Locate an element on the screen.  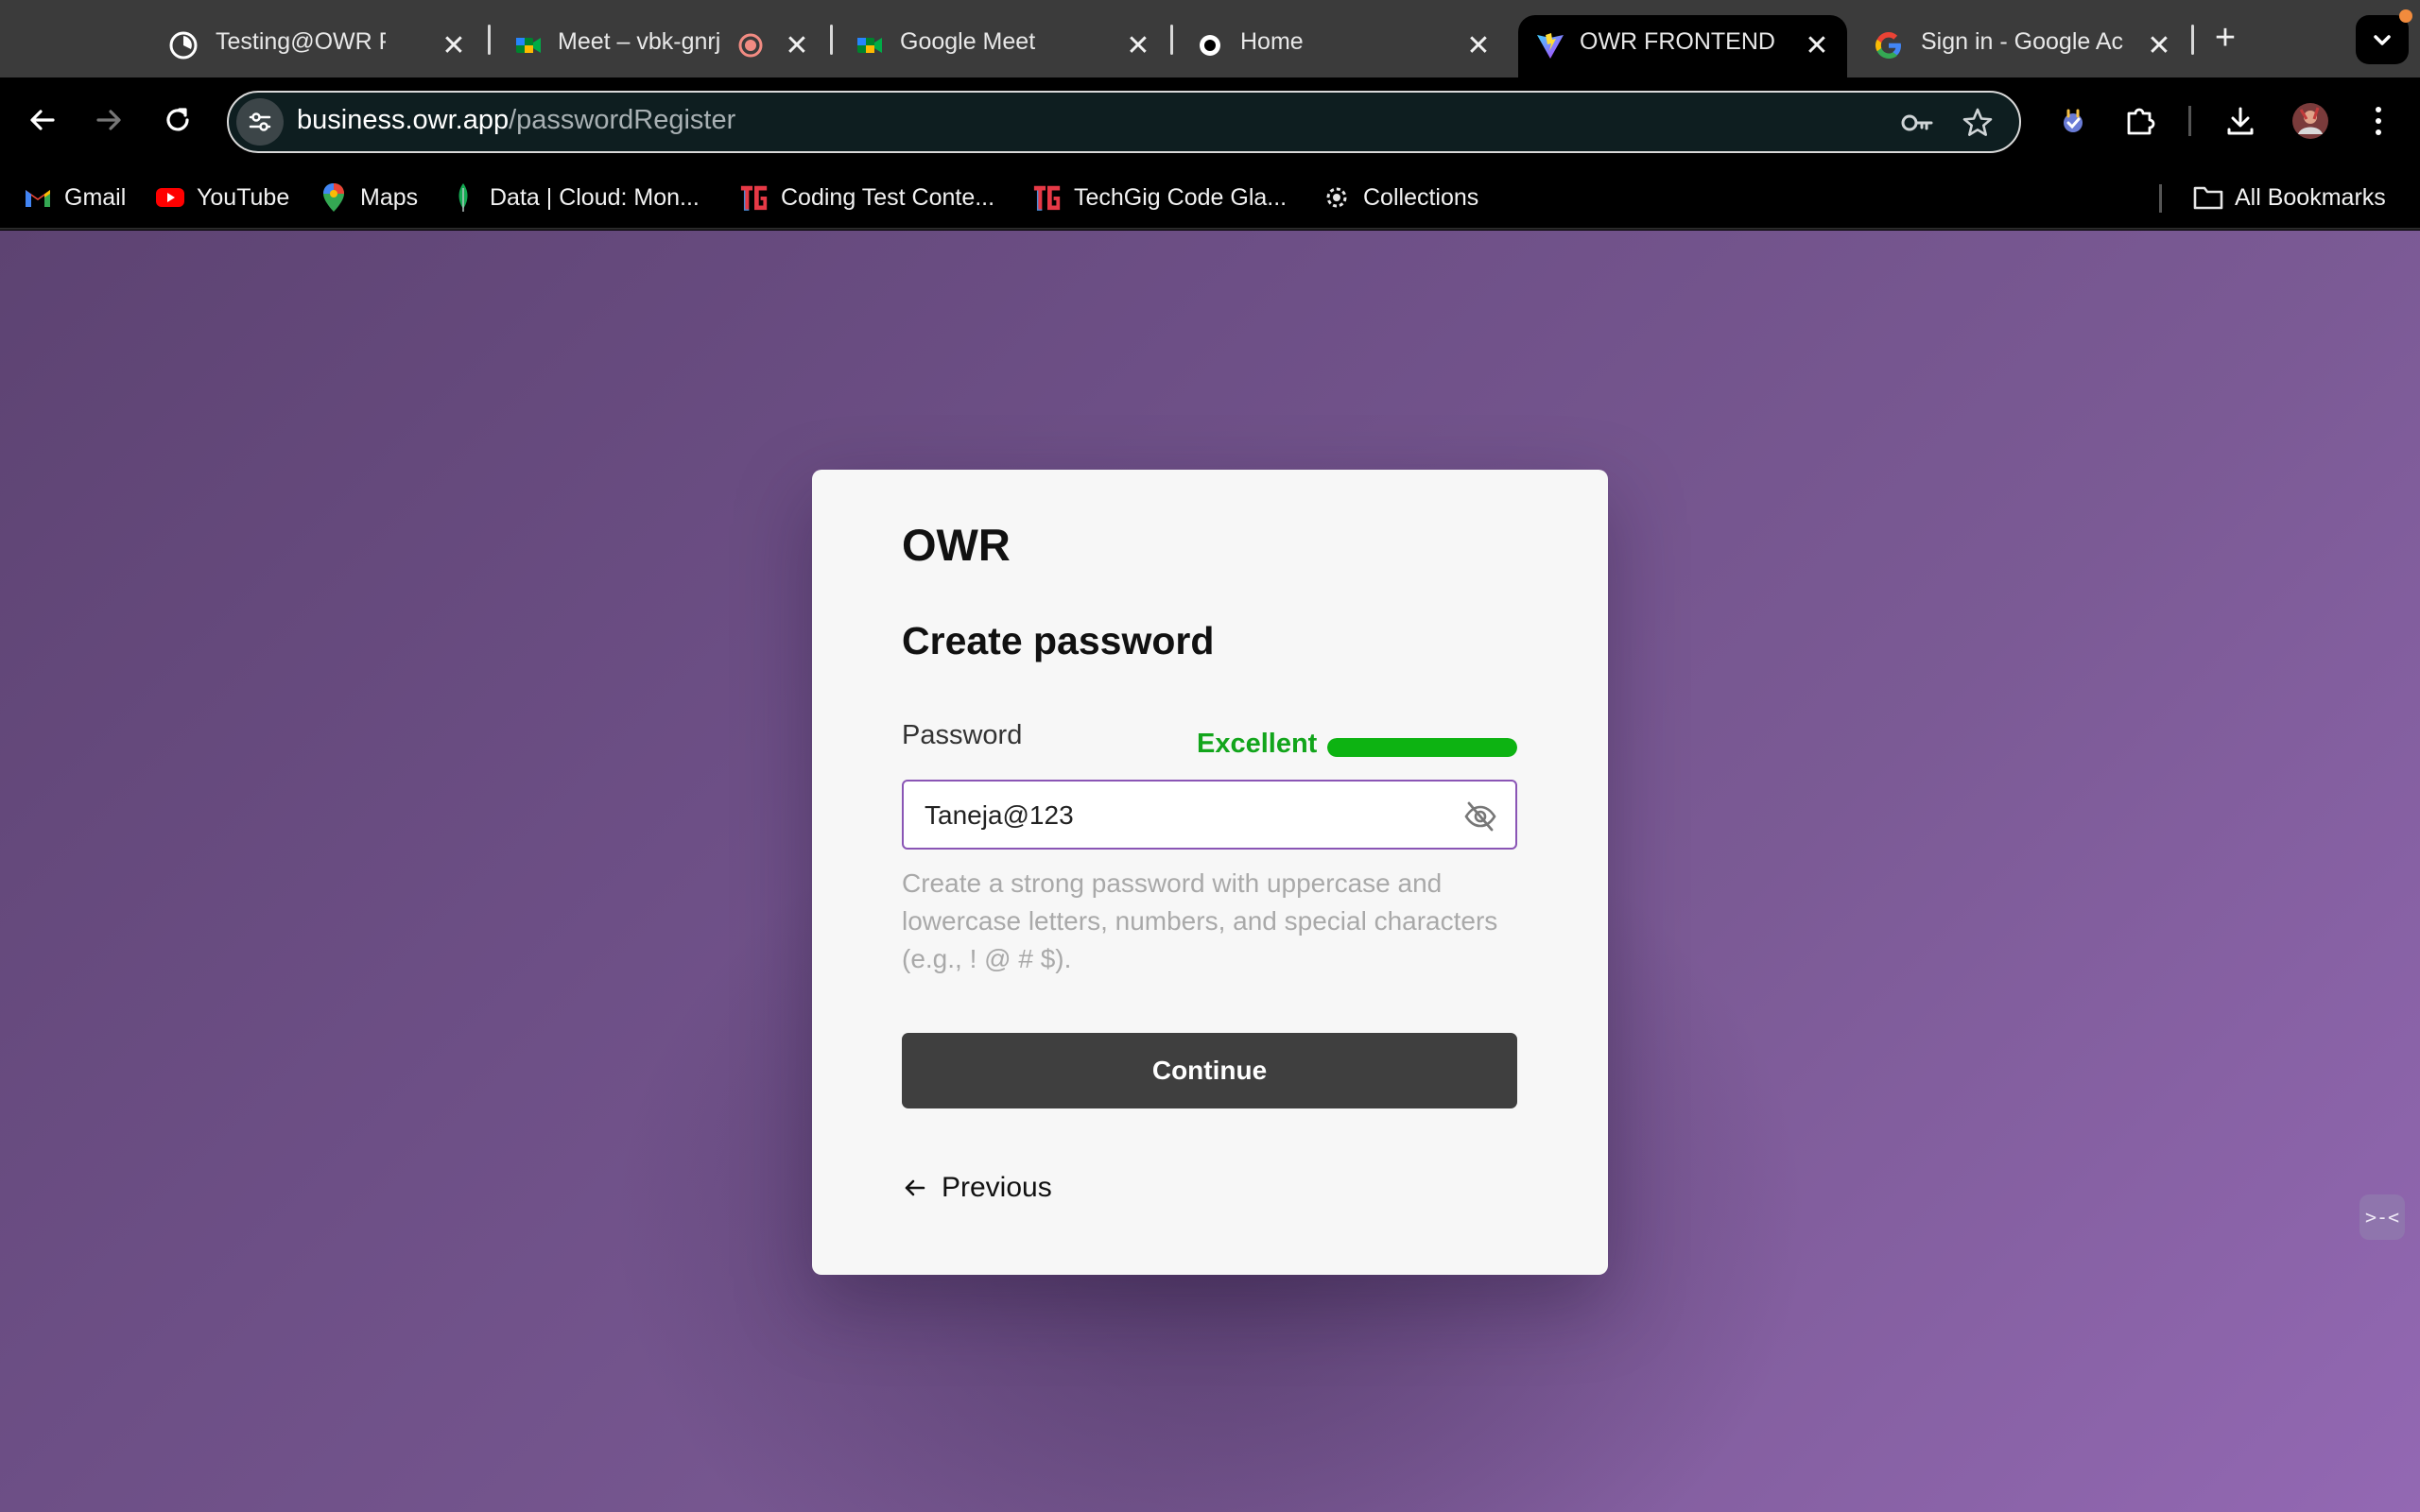
tab-title: Home is located at coordinates (1272, 41).